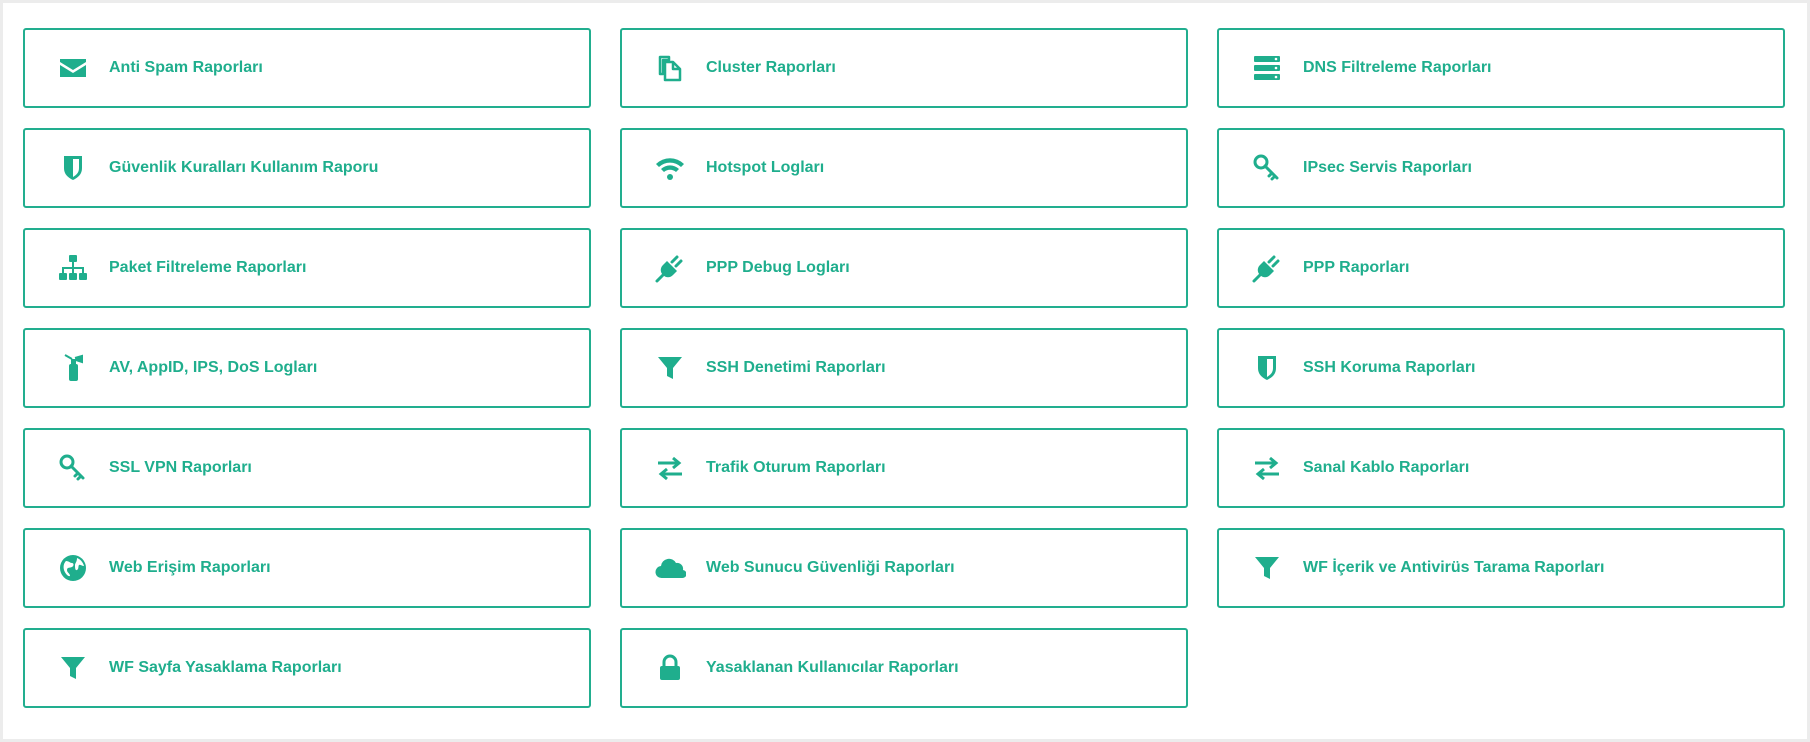 This screenshot has width=1810, height=742. Describe the element at coordinates (771, 67) in the screenshot. I see `report-label: Cluster Raporları` at that location.